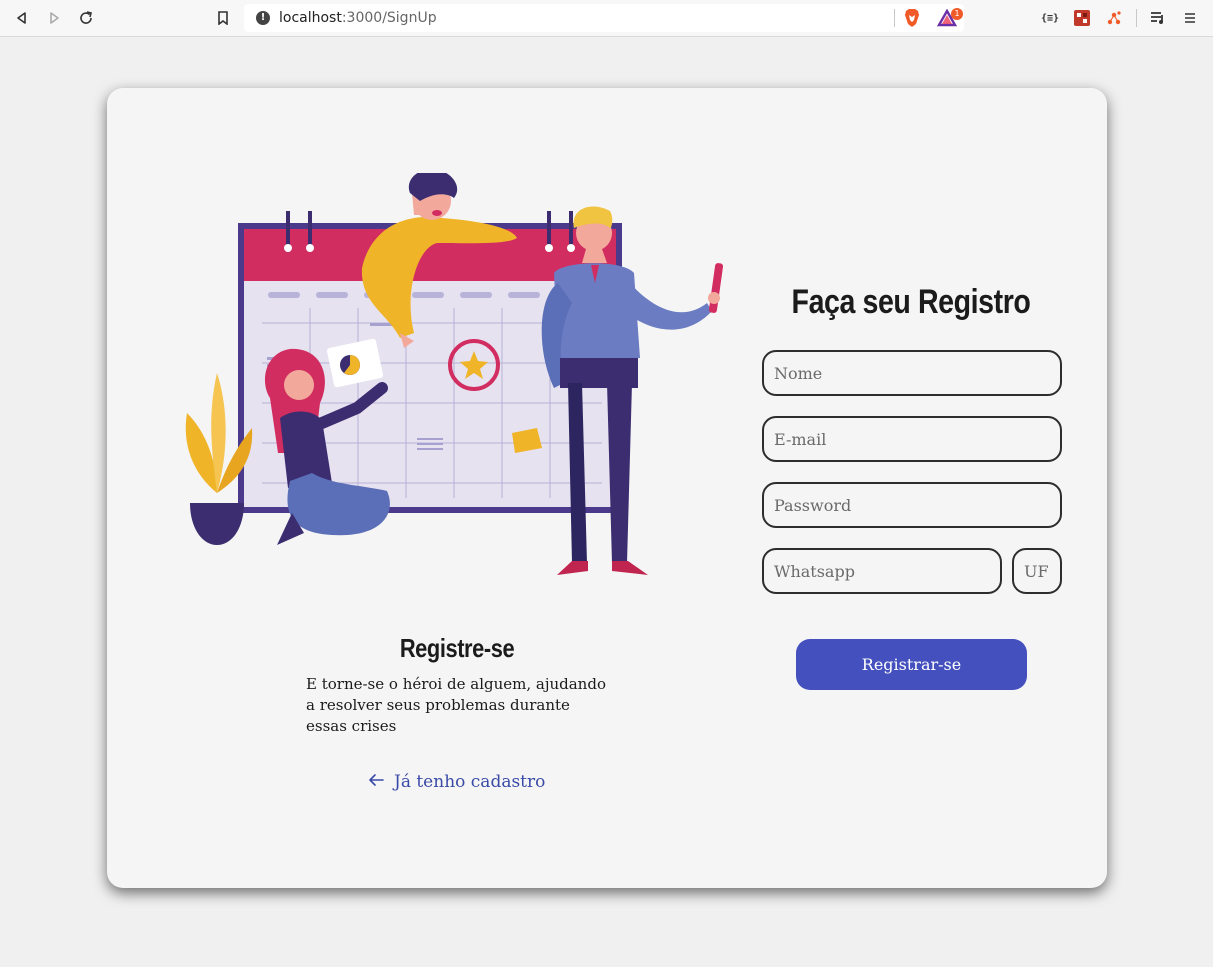 This screenshot has width=1213, height=967. I want to click on email-input, so click(912, 439).